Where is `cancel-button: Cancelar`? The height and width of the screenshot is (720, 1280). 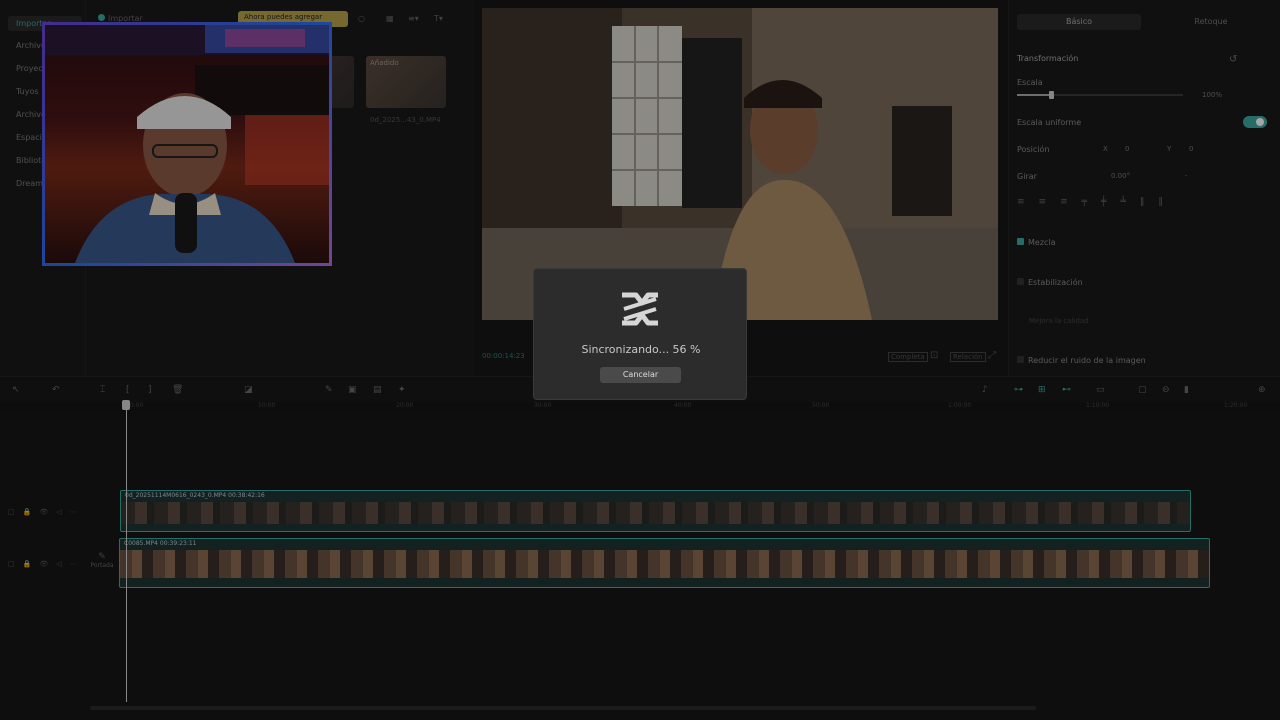
cancel-button: Cancelar is located at coordinates (640, 375).